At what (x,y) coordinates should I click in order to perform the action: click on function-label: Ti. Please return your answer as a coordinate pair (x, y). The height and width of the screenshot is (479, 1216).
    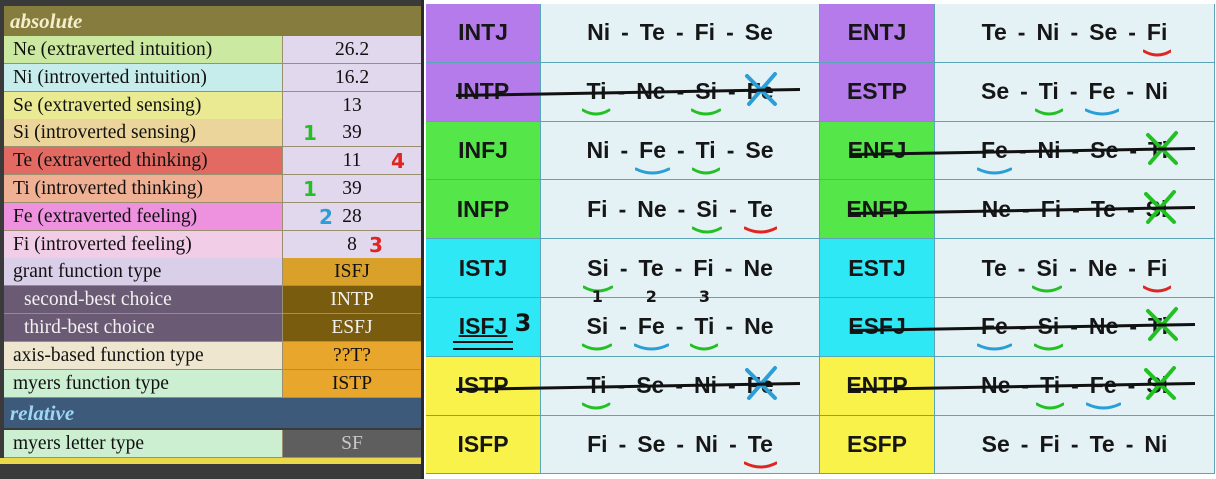
    Looking at the image, I should click on (1048, 97).